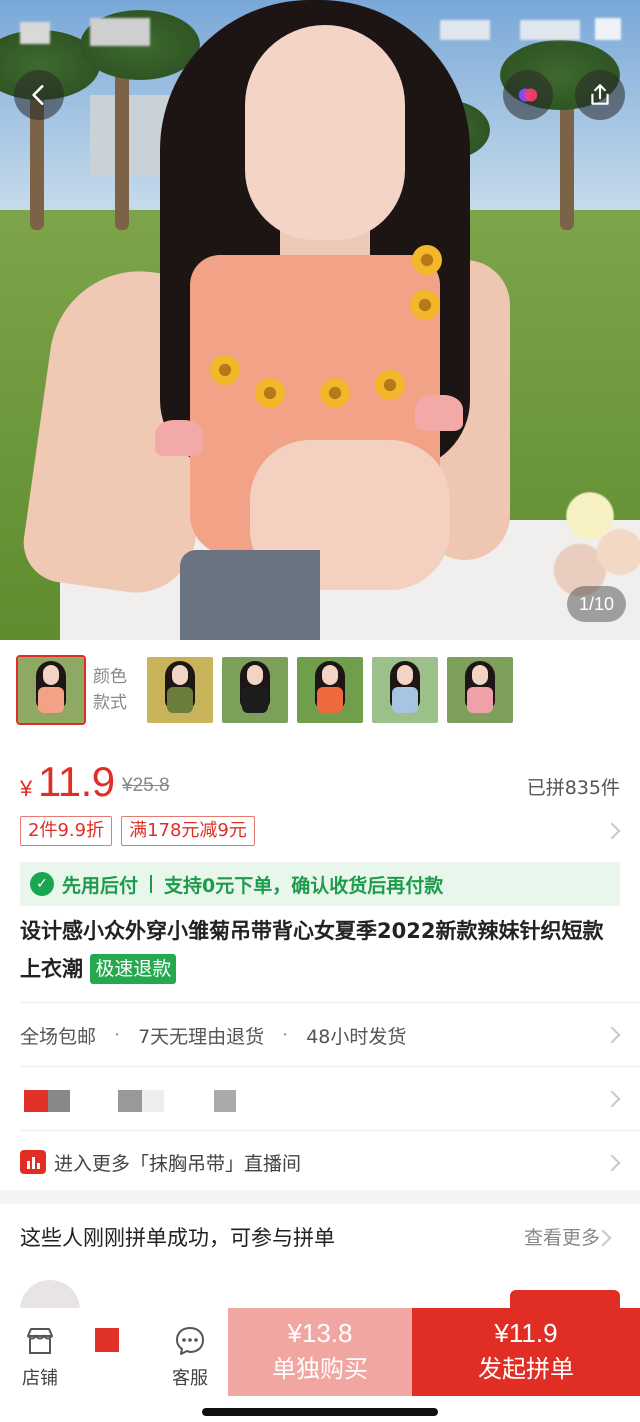 The height and width of the screenshot is (1422, 640). I want to click on share-icon, so click(600, 94).